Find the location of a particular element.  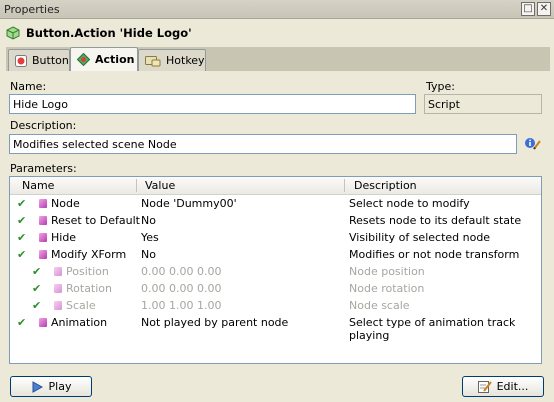

description-input is located at coordinates (263, 144).